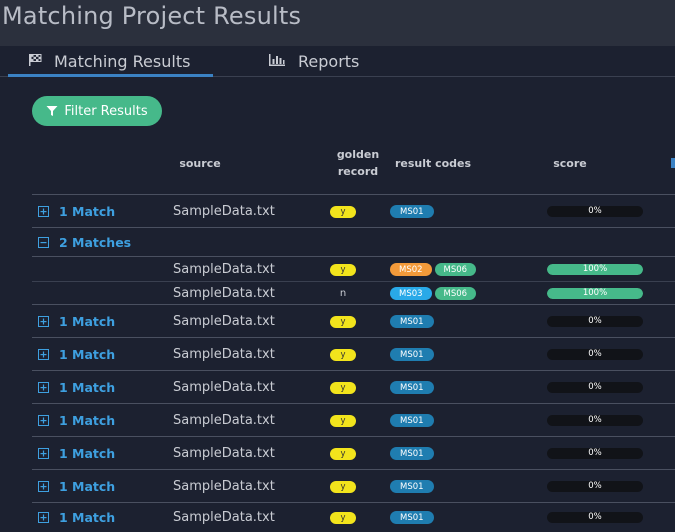 The image size is (675, 532). What do you see at coordinates (200, 163) in the screenshot?
I see `column-header-source: source` at bounding box center [200, 163].